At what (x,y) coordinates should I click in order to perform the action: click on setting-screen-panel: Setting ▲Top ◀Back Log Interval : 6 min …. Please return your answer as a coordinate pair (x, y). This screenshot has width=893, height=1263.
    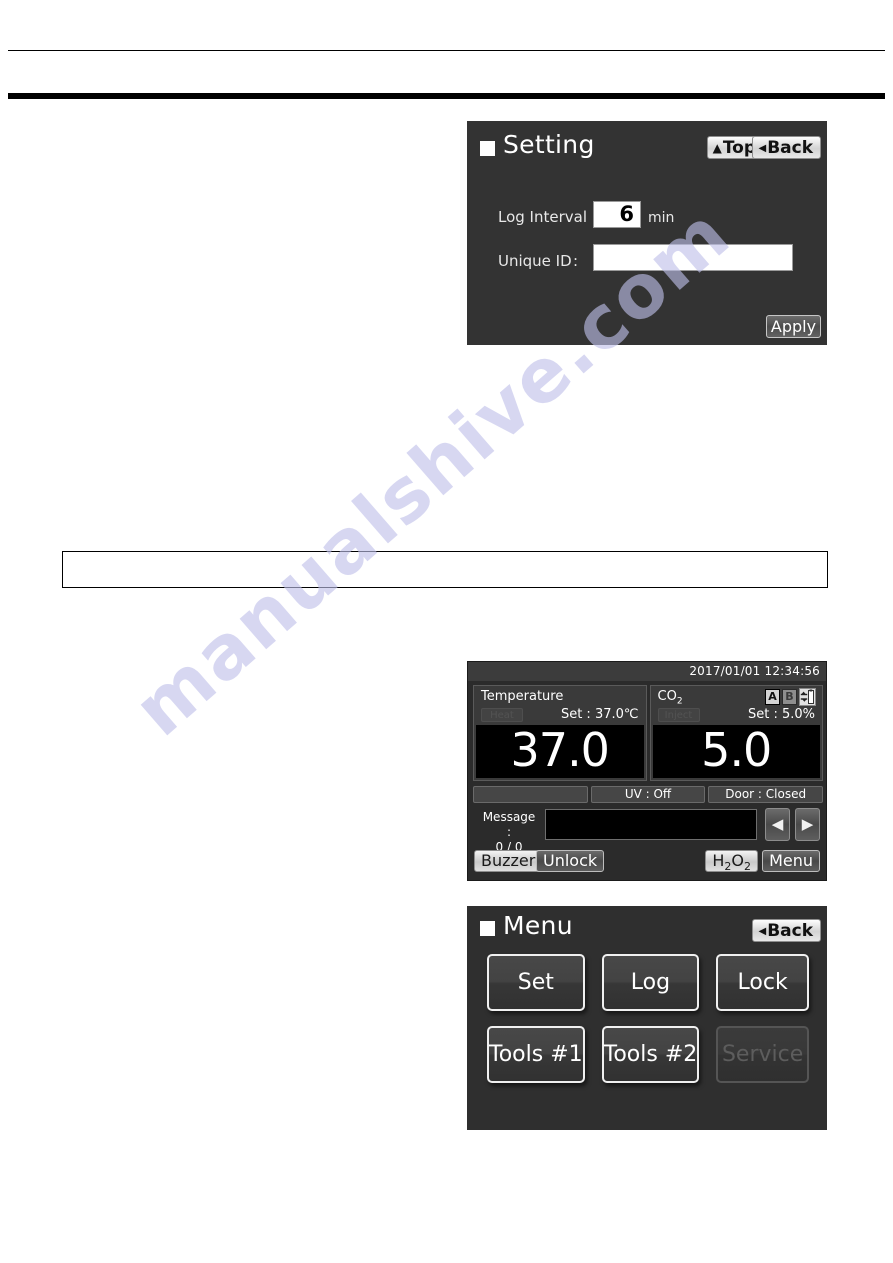
    Looking at the image, I should click on (647, 233).